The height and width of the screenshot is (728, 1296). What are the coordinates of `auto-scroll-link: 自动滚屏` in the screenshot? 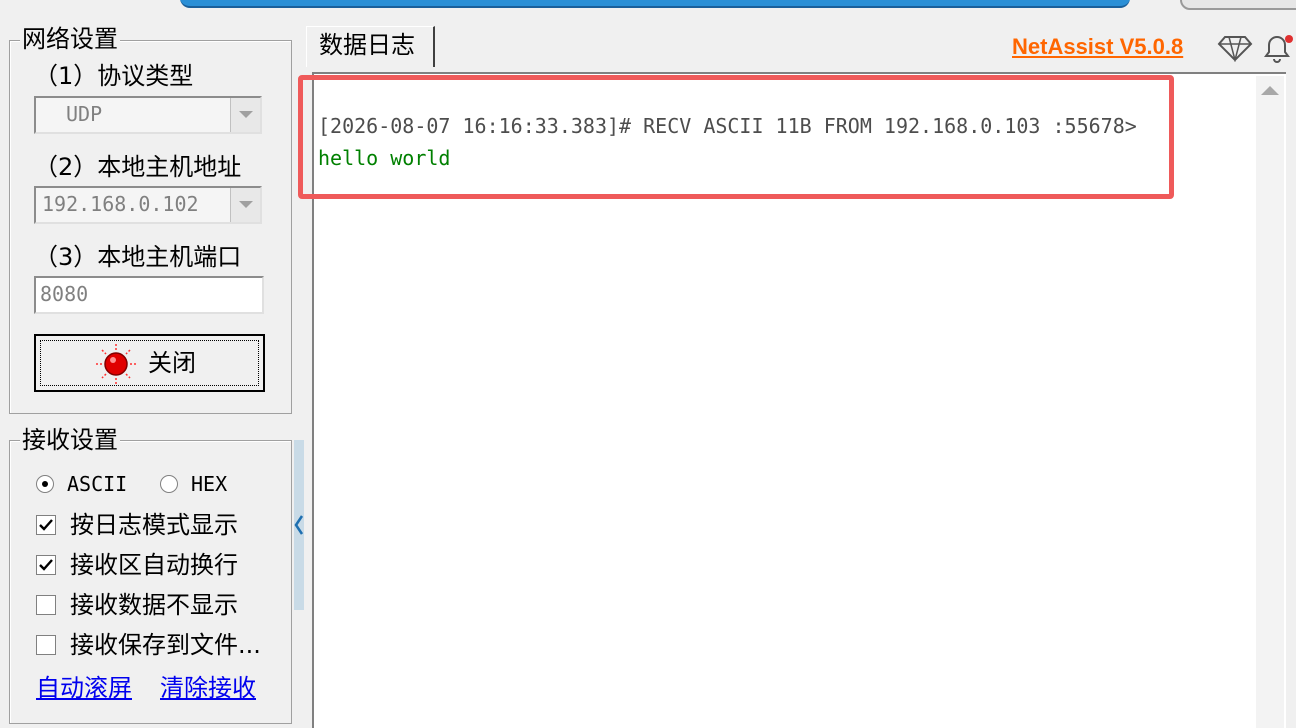 It's located at (84, 688).